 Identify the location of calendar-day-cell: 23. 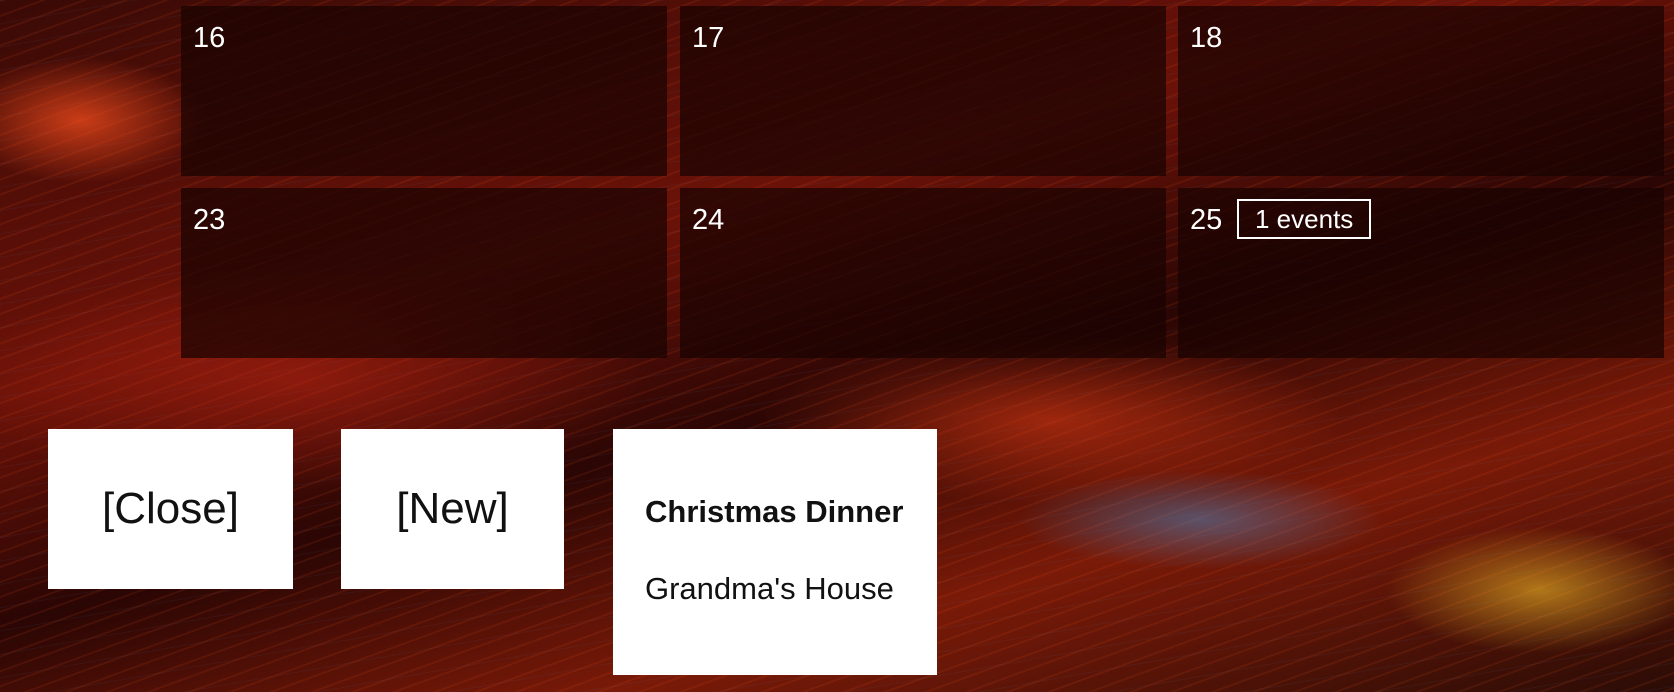
(424, 273).